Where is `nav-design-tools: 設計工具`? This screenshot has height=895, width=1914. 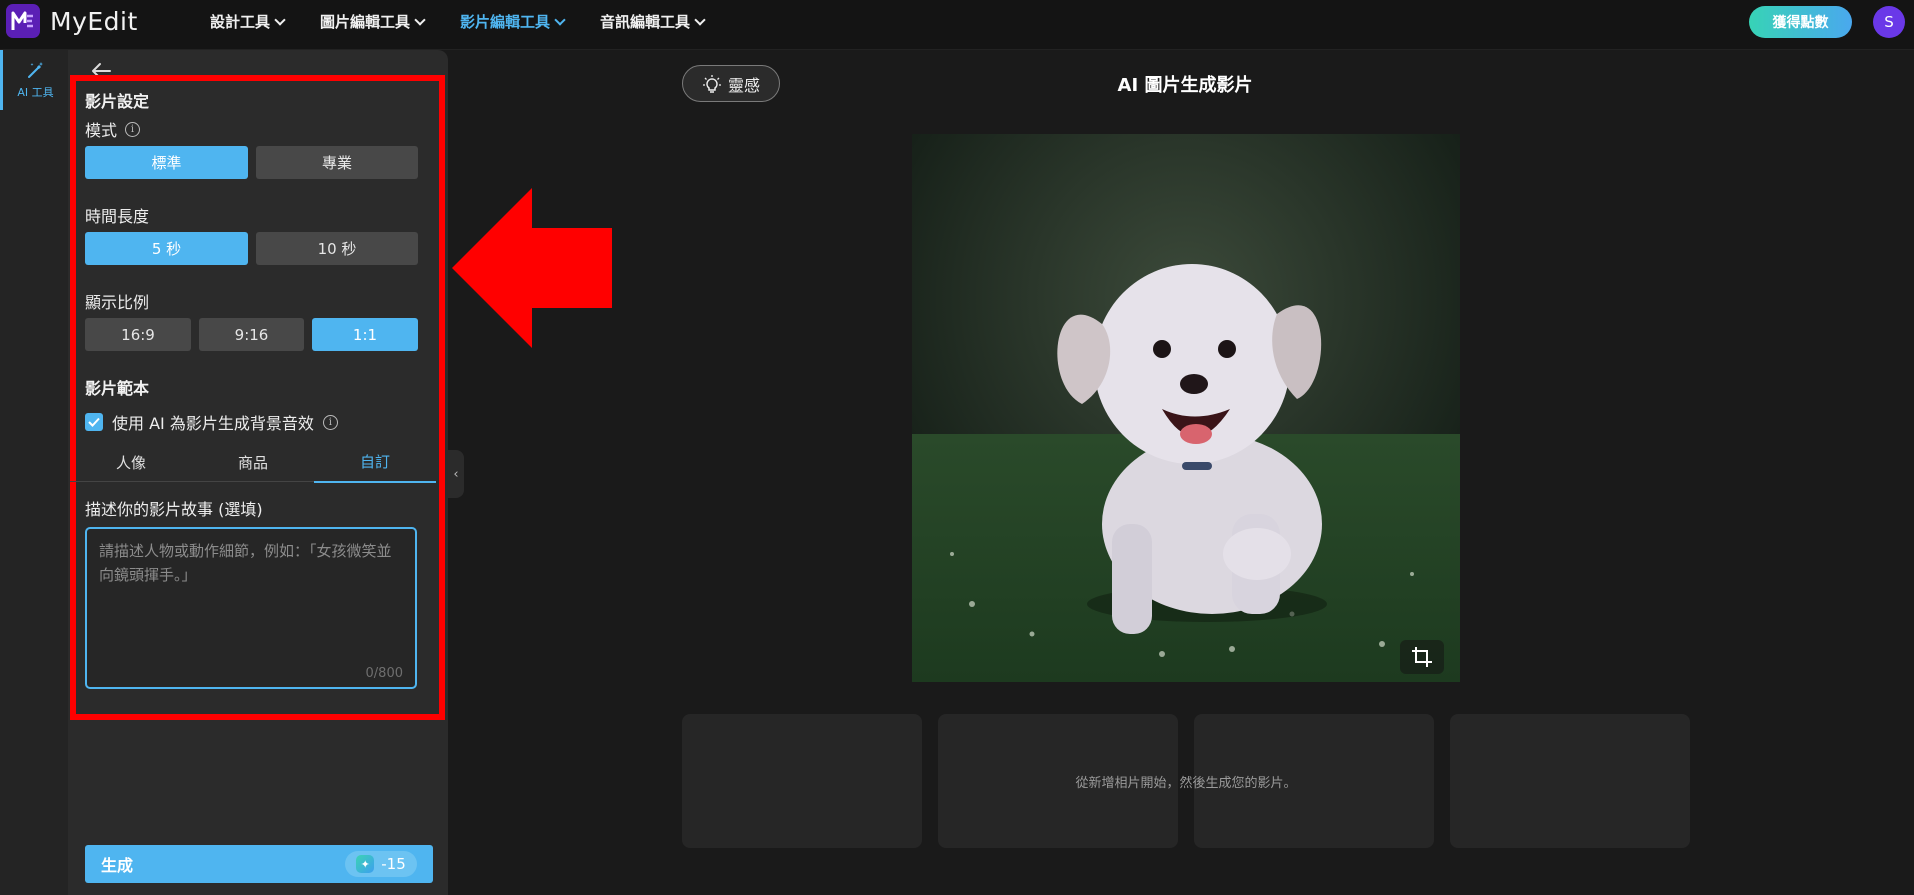 nav-design-tools: 設計工具 is located at coordinates (248, 21).